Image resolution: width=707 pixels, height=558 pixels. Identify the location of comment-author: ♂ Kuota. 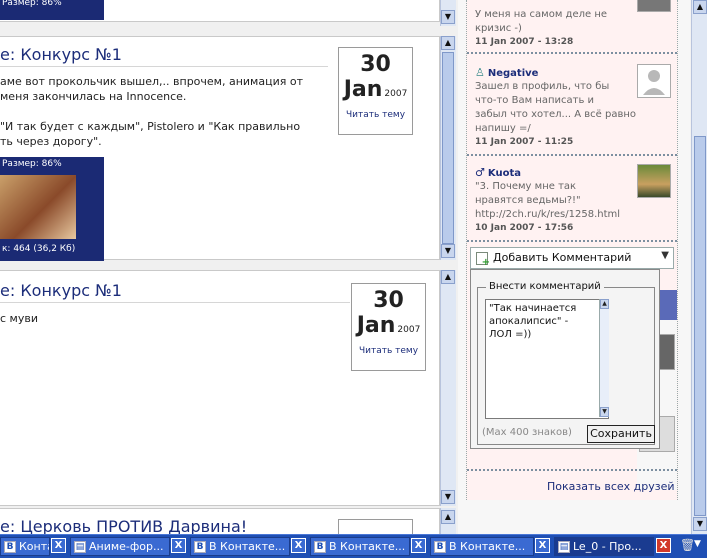
(498, 172).